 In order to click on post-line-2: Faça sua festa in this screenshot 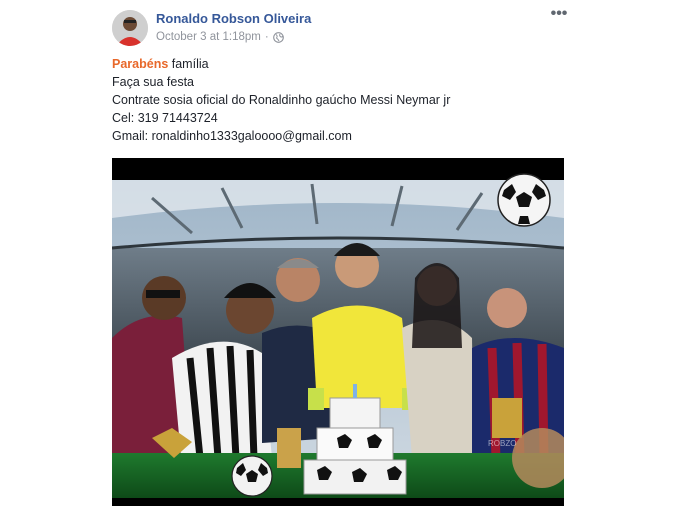, I will do `click(153, 82)`.